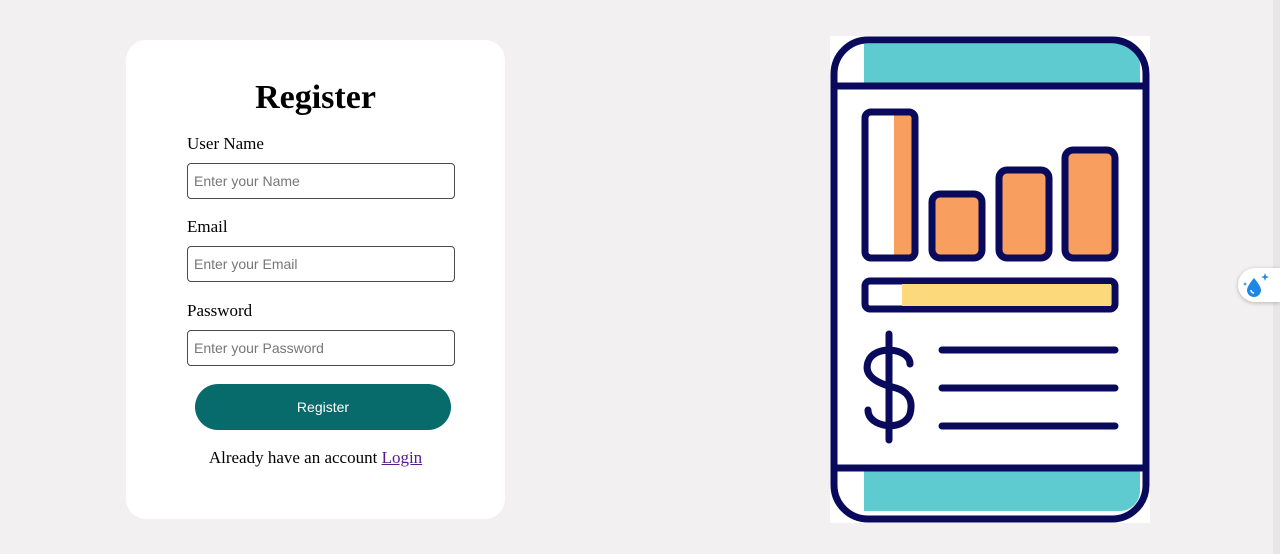  I want to click on phone-bottom-accent, so click(1002, 489).